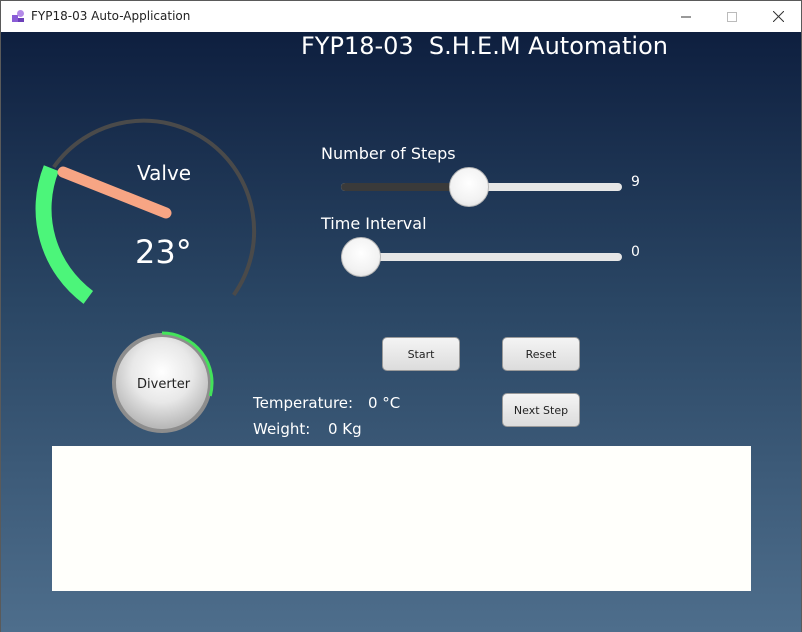  I want to click on temperature-label: Temperature:, so click(303, 403).